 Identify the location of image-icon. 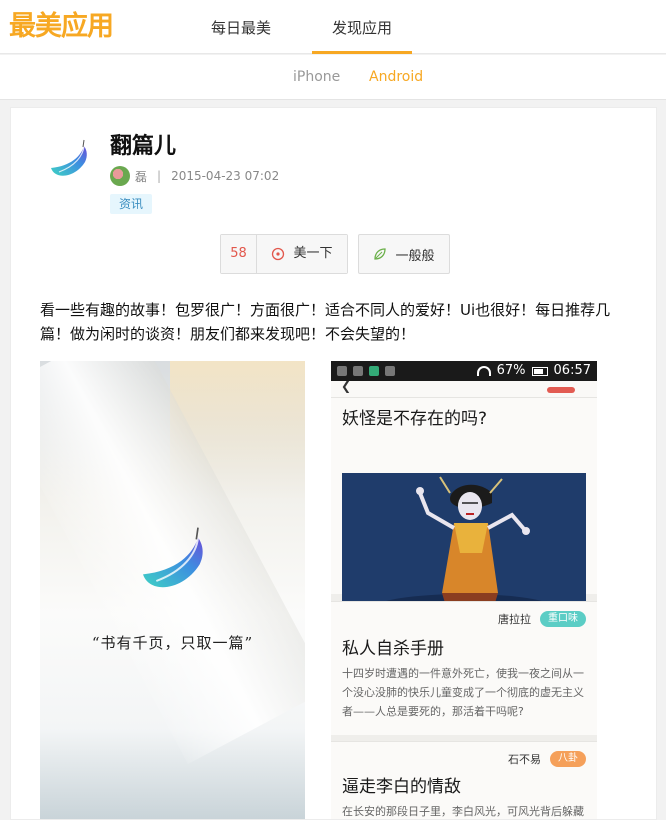
(342, 371).